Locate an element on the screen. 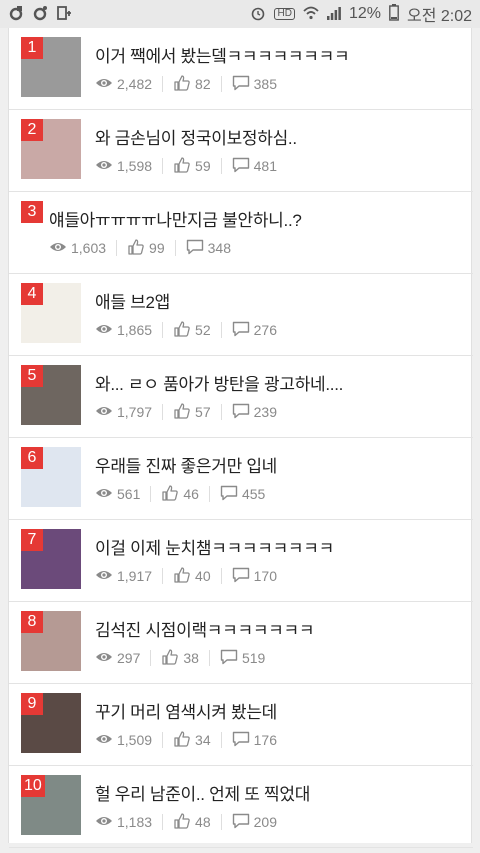 This screenshot has height=853, width=480. post-stats: 1,917 40 170 is located at coordinates (186, 576).